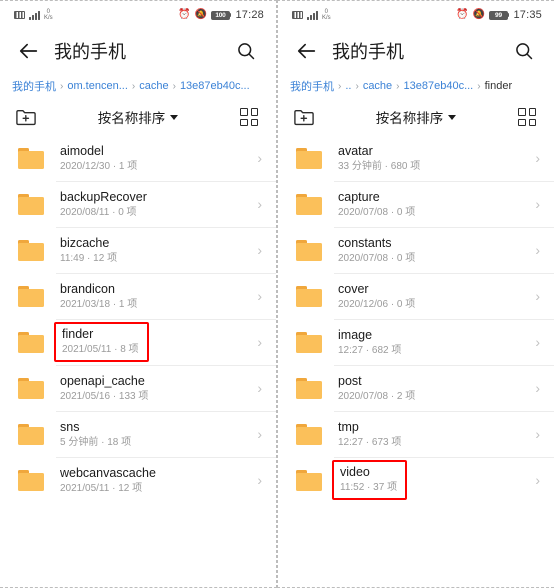 The image size is (554, 588). I want to click on battery-level-text: 99, so click(498, 15).